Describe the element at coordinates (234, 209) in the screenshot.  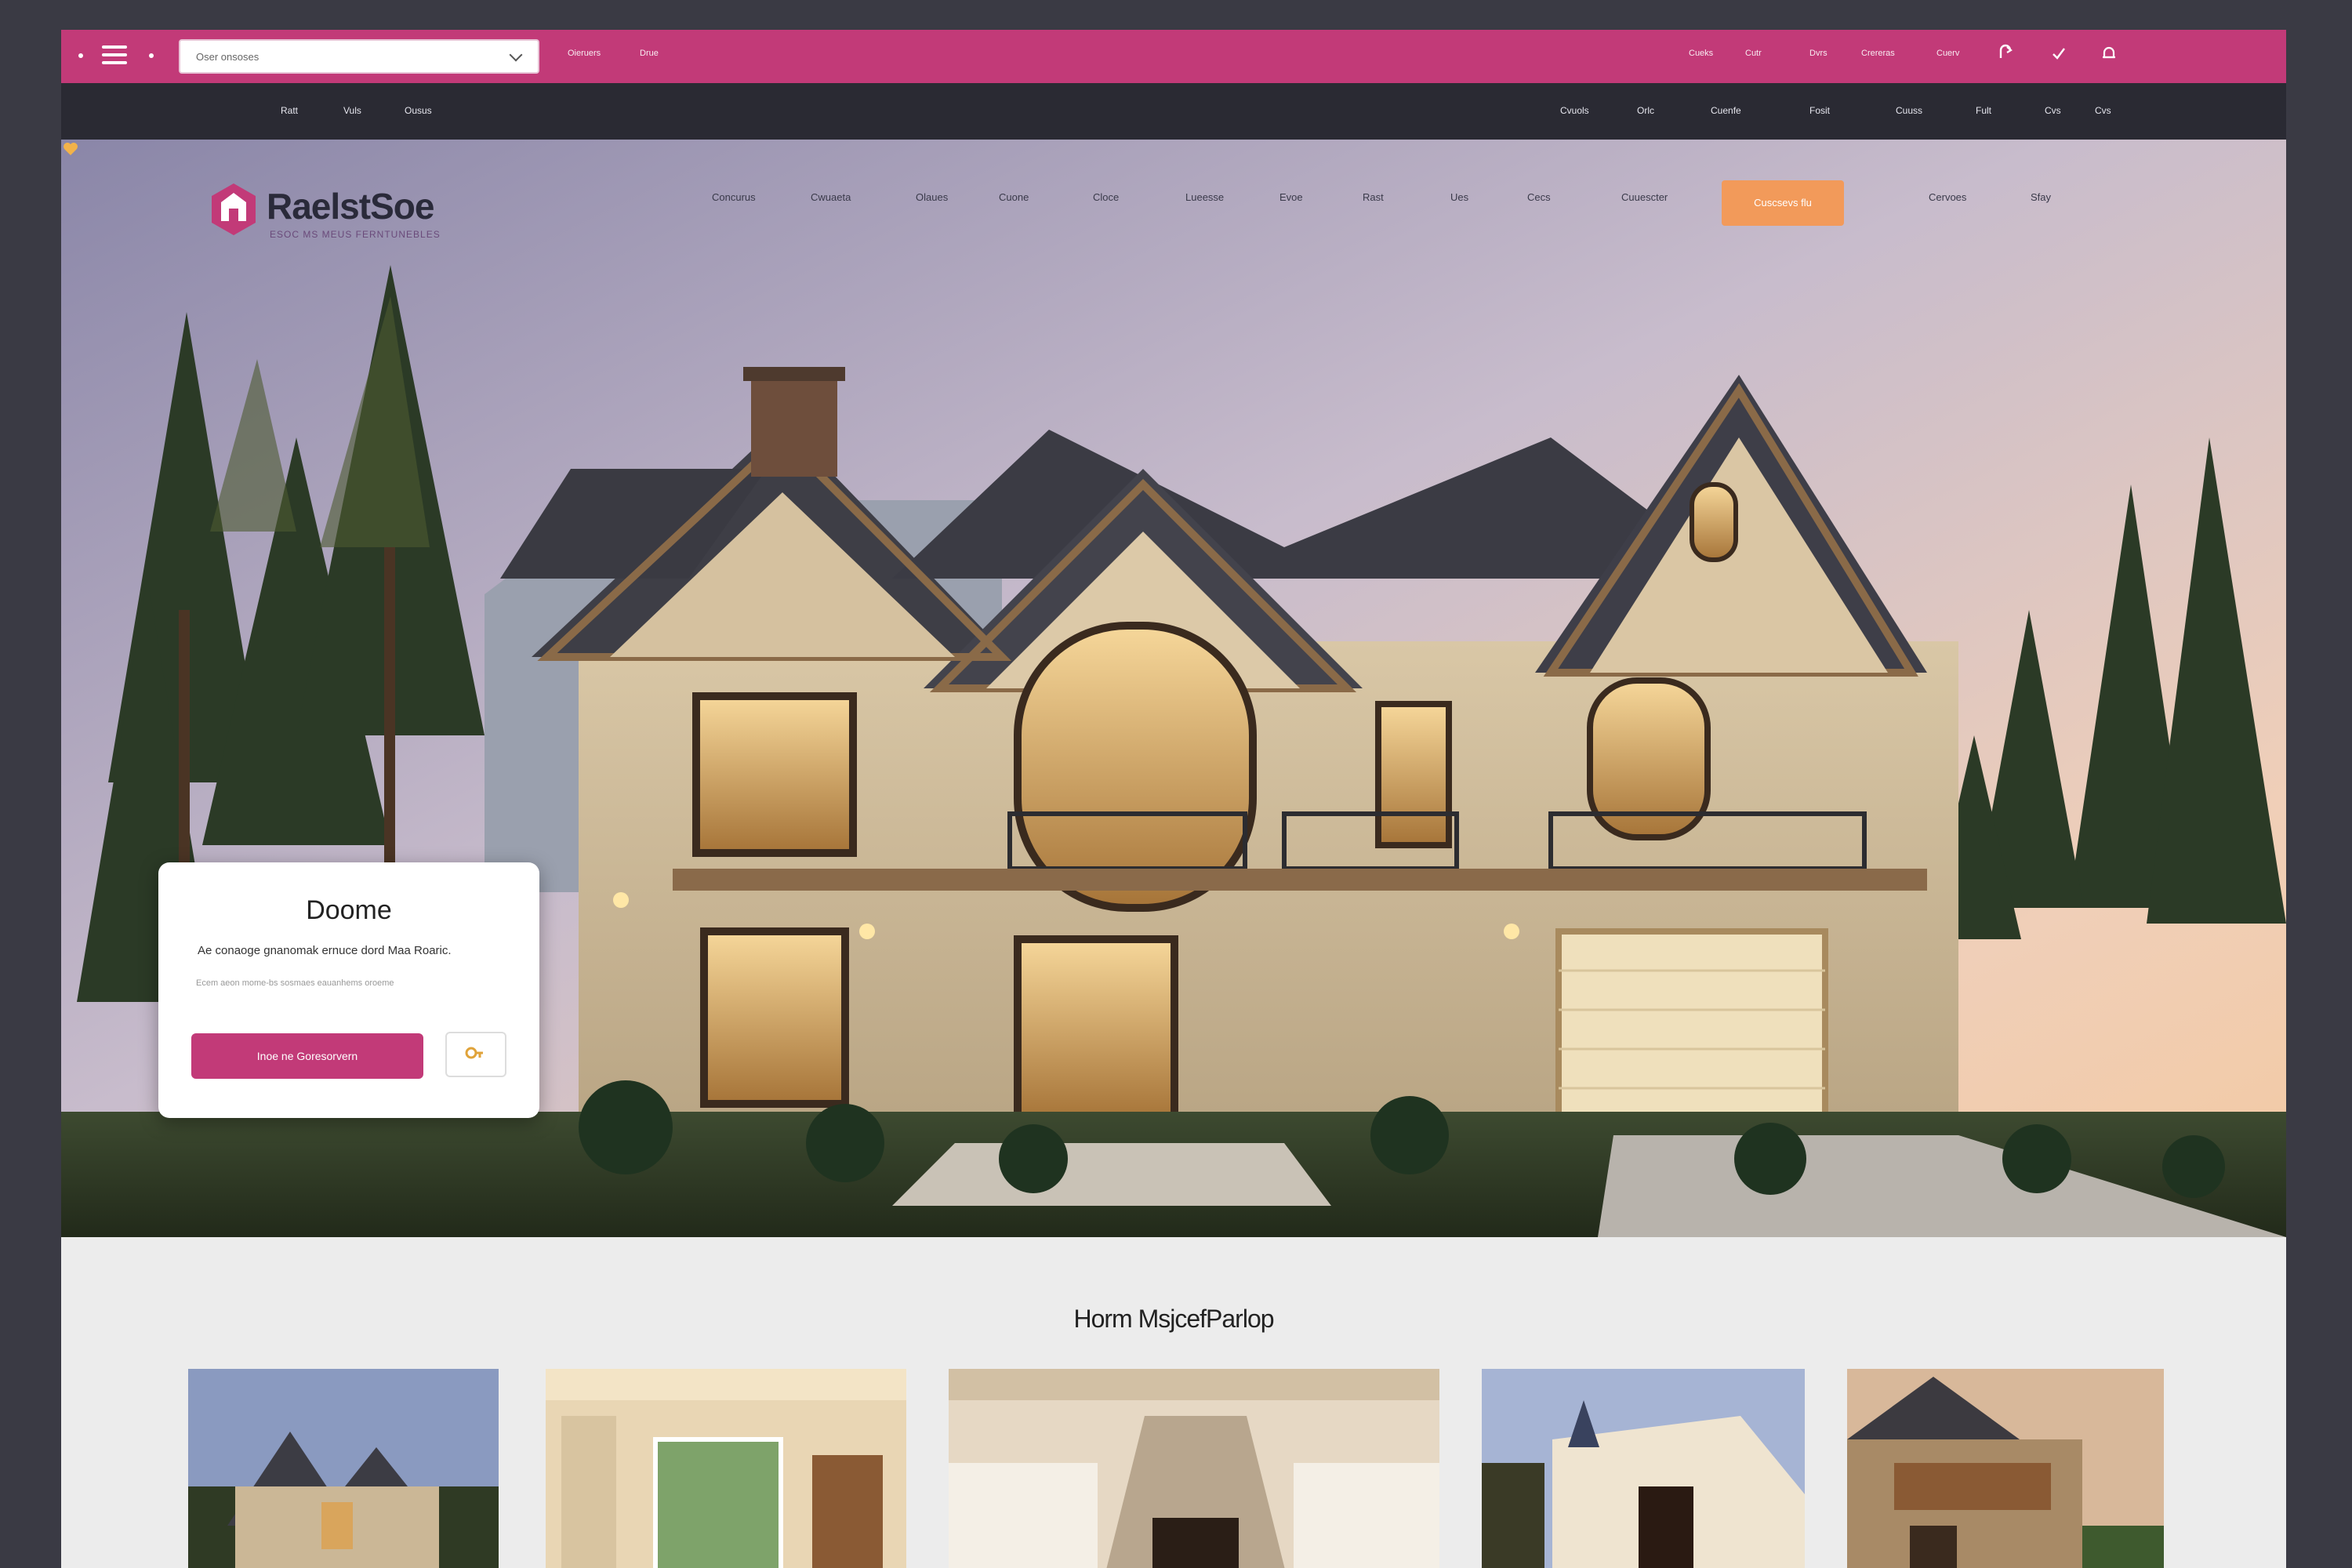
I see `house-logo-icon` at that location.